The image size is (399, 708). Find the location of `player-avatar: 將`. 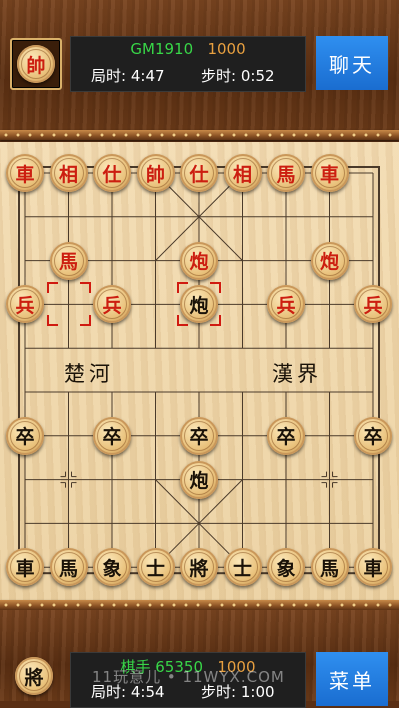

player-avatar: 將 is located at coordinates (34, 676).